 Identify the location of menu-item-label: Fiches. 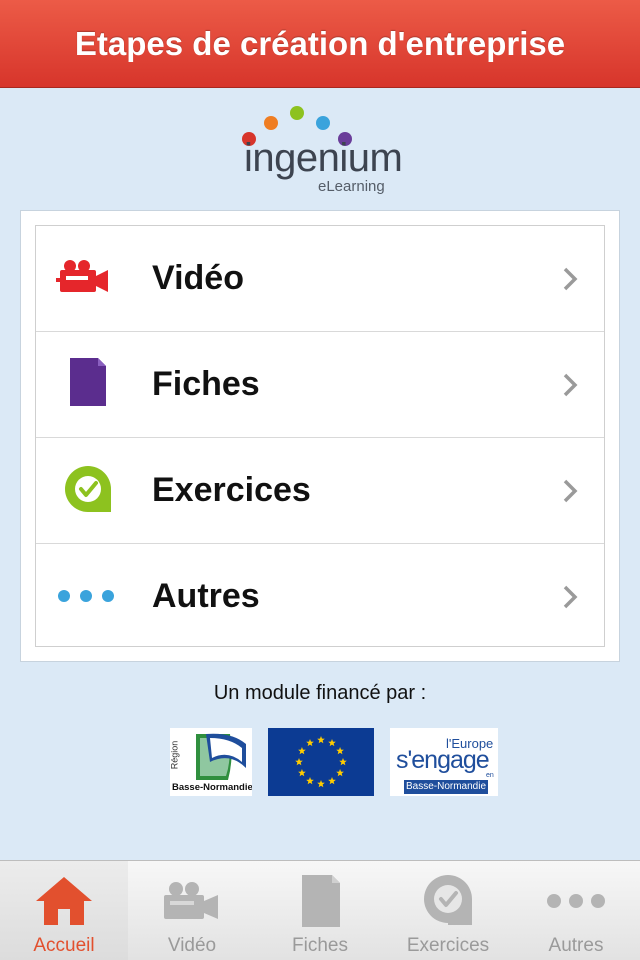
(206, 384).